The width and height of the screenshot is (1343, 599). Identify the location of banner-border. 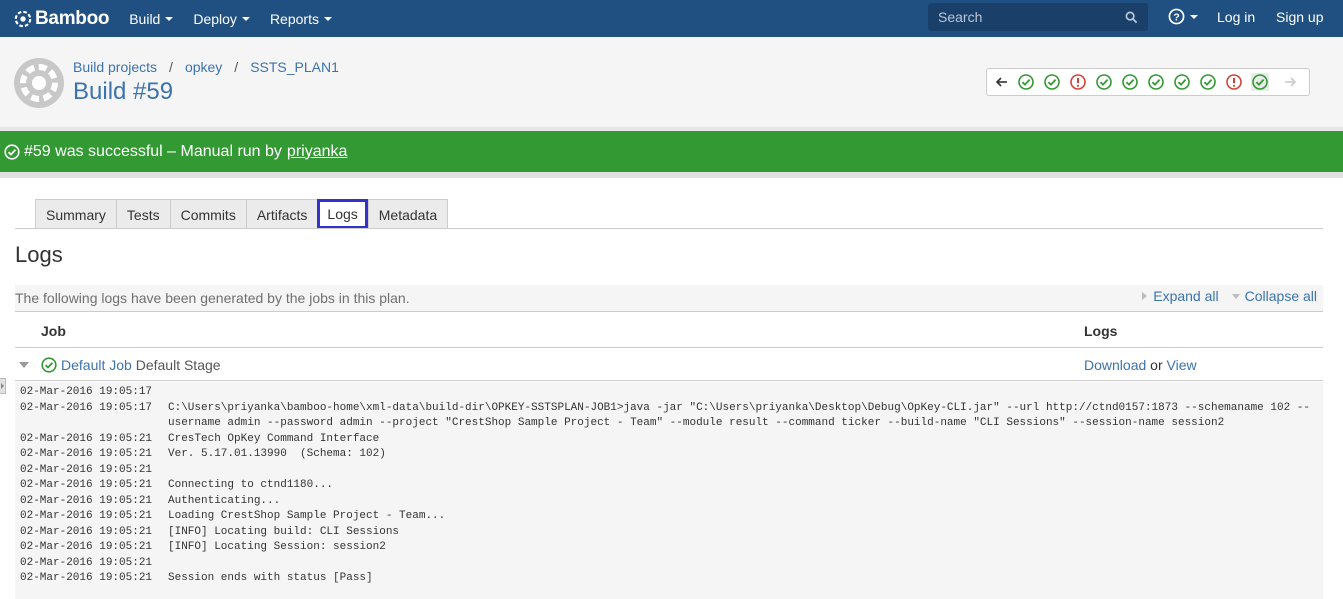
(671, 175).